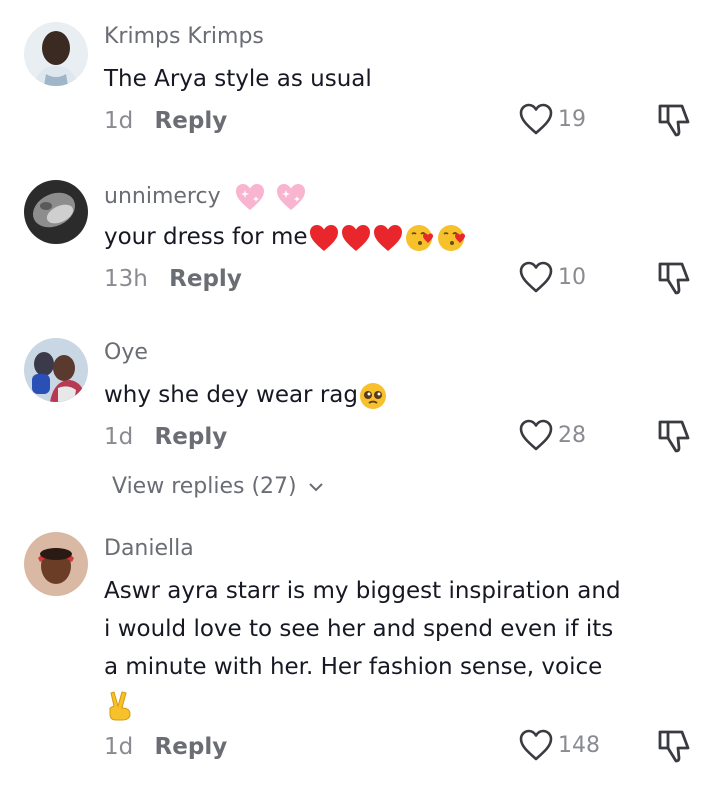  What do you see at coordinates (184, 36) in the screenshot?
I see `comment-username: Krimps Krimps` at bounding box center [184, 36].